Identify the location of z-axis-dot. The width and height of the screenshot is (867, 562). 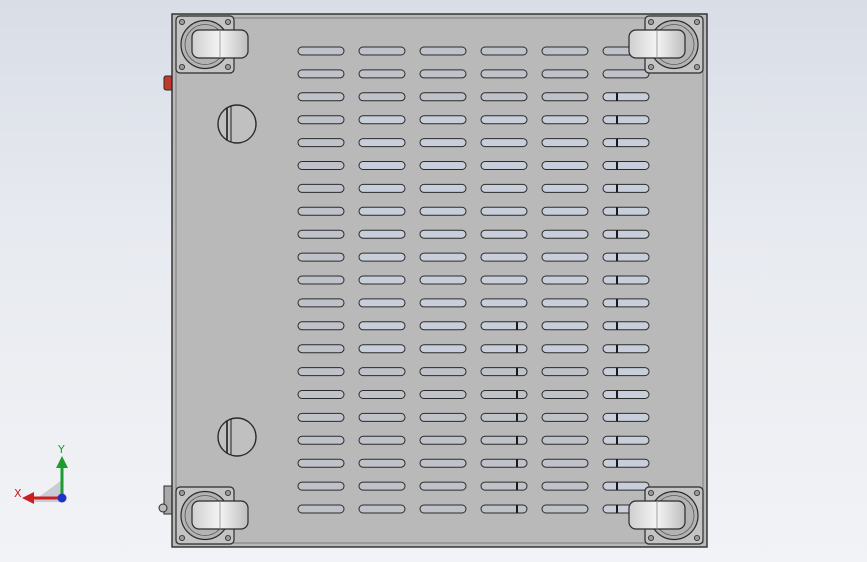
(62, 498).